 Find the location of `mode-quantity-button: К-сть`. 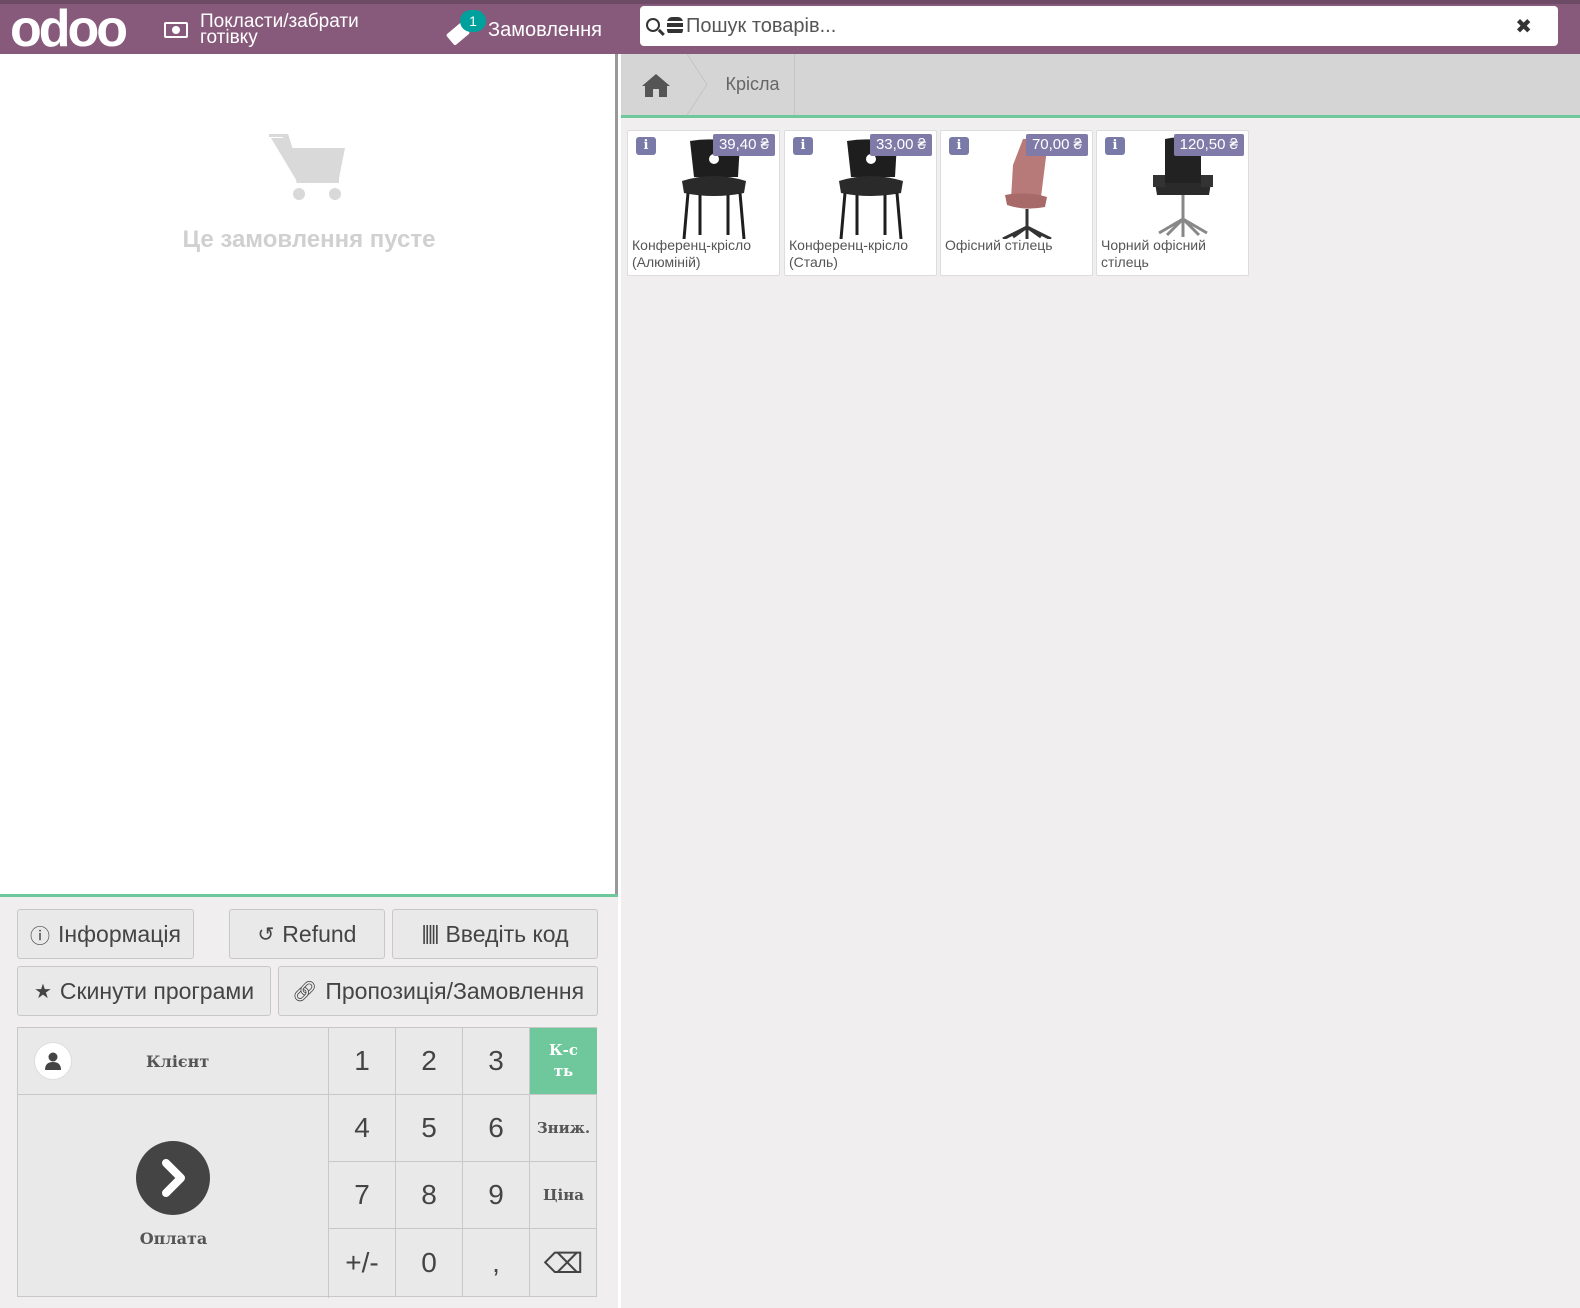

mode-quantity-button: К-сть is located at coordinates (563, 1061).